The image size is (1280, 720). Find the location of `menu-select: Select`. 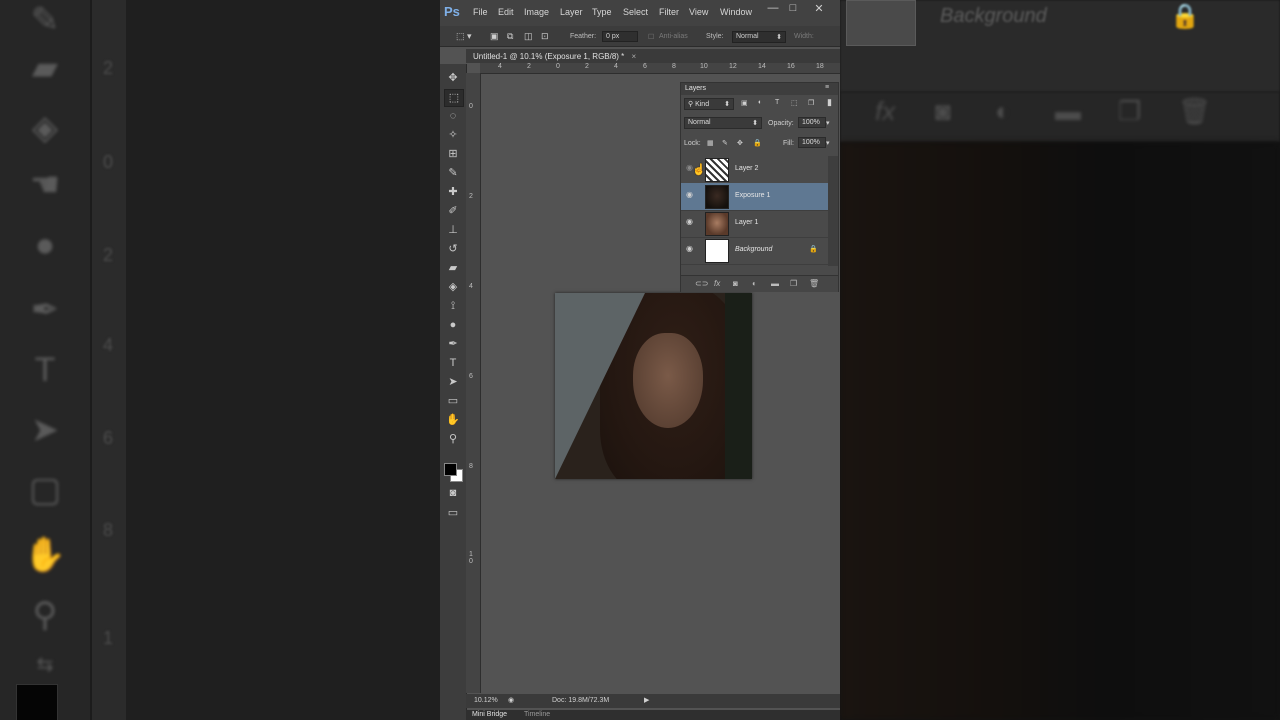

menu-select: Select is located at coordinates (635, 12).